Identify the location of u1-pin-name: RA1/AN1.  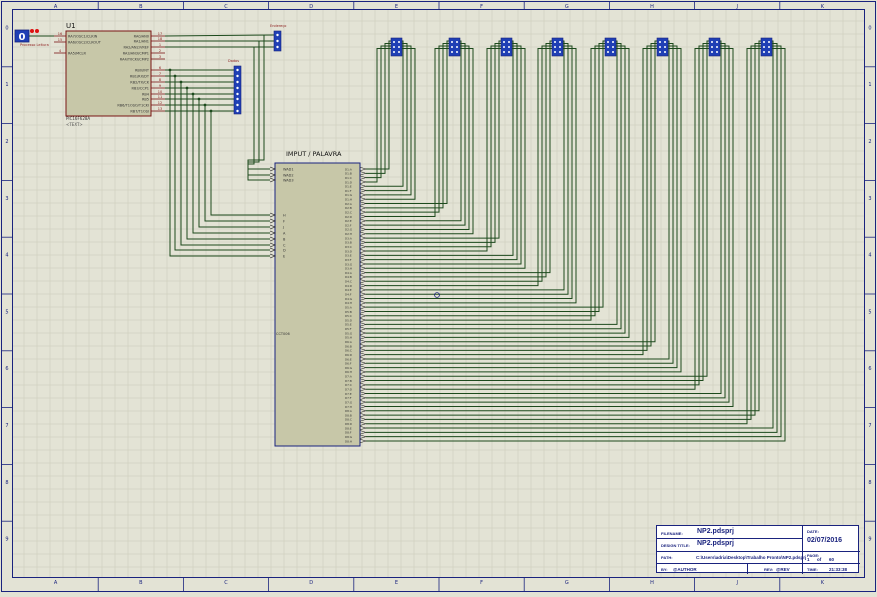
(141, 42).